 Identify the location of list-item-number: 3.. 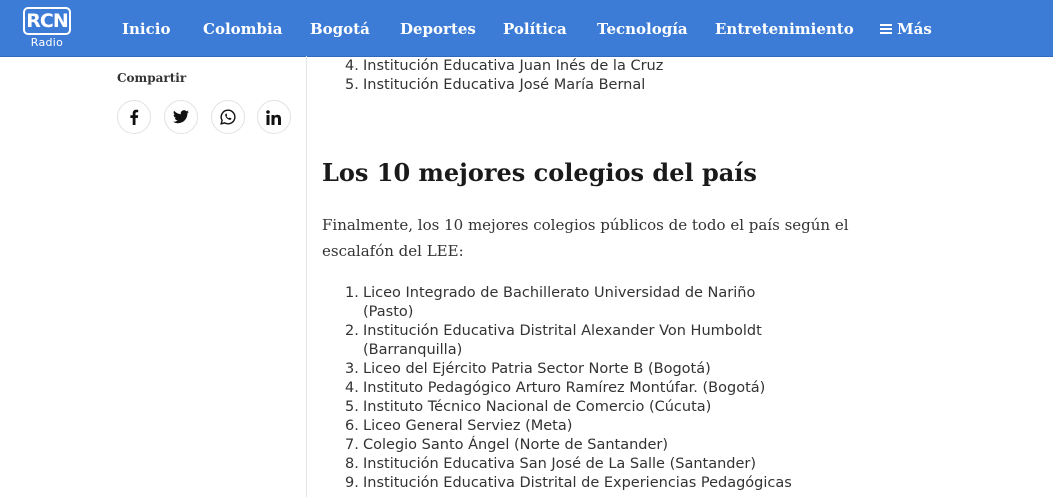
(352, 369).